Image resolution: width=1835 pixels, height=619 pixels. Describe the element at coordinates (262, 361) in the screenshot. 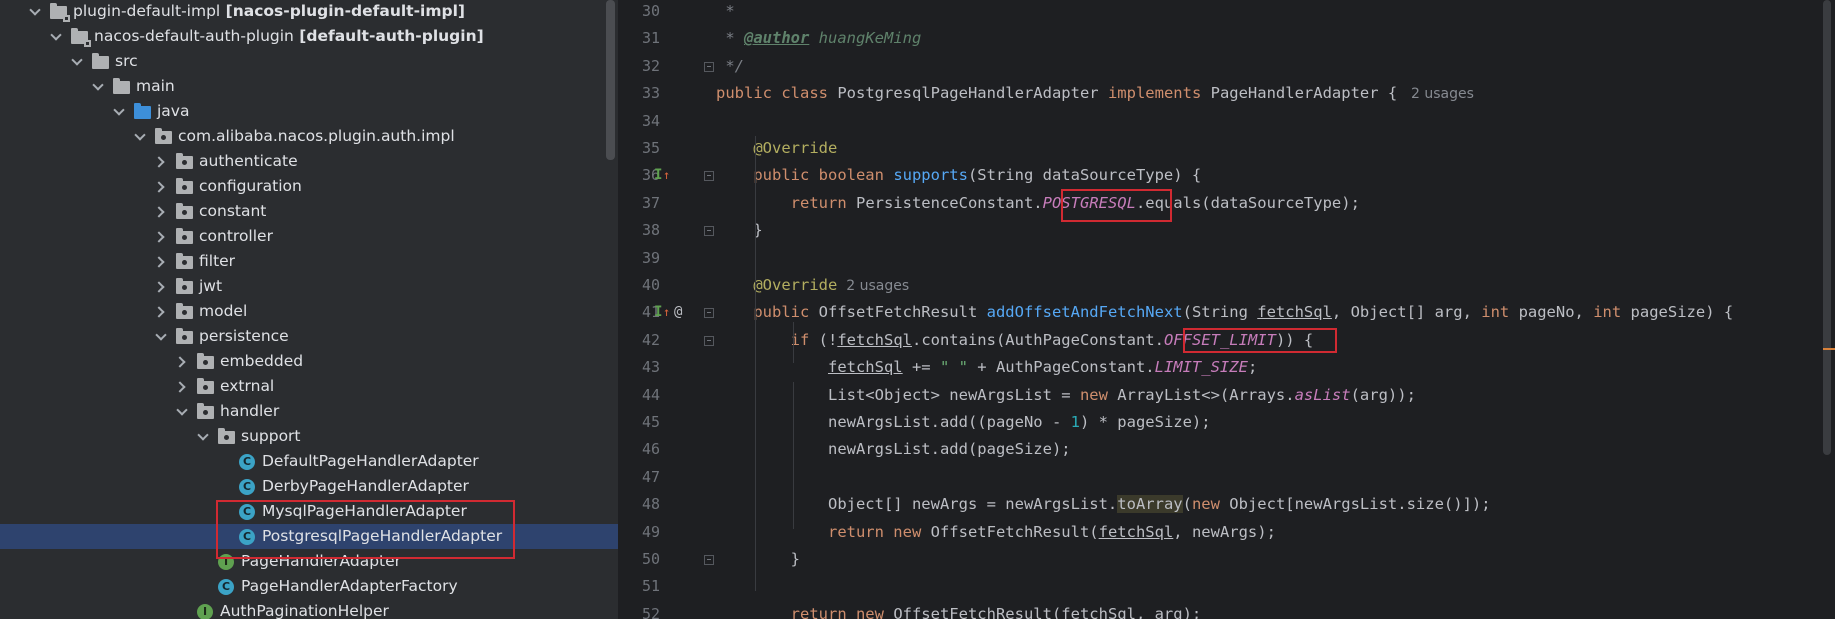

I see `tree-item-name: embedded` at that location.